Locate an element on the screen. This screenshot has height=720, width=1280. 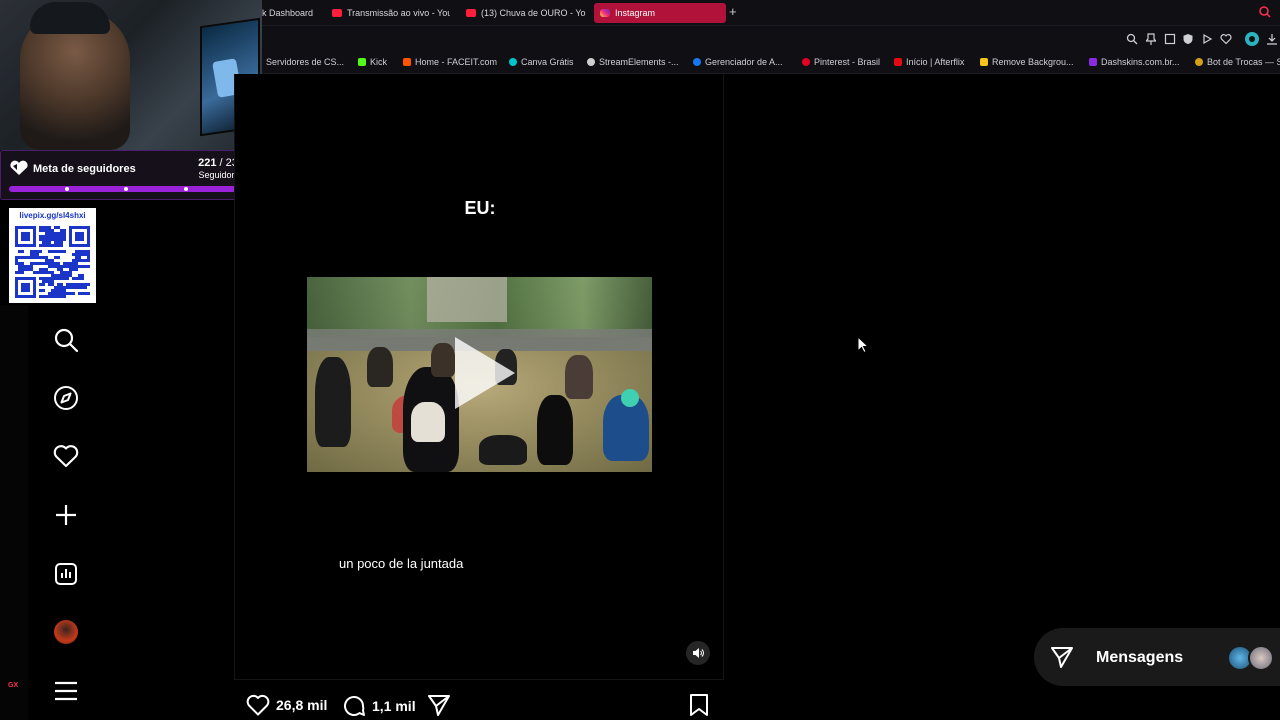
kick-icon is located at coordinates (362, 62).